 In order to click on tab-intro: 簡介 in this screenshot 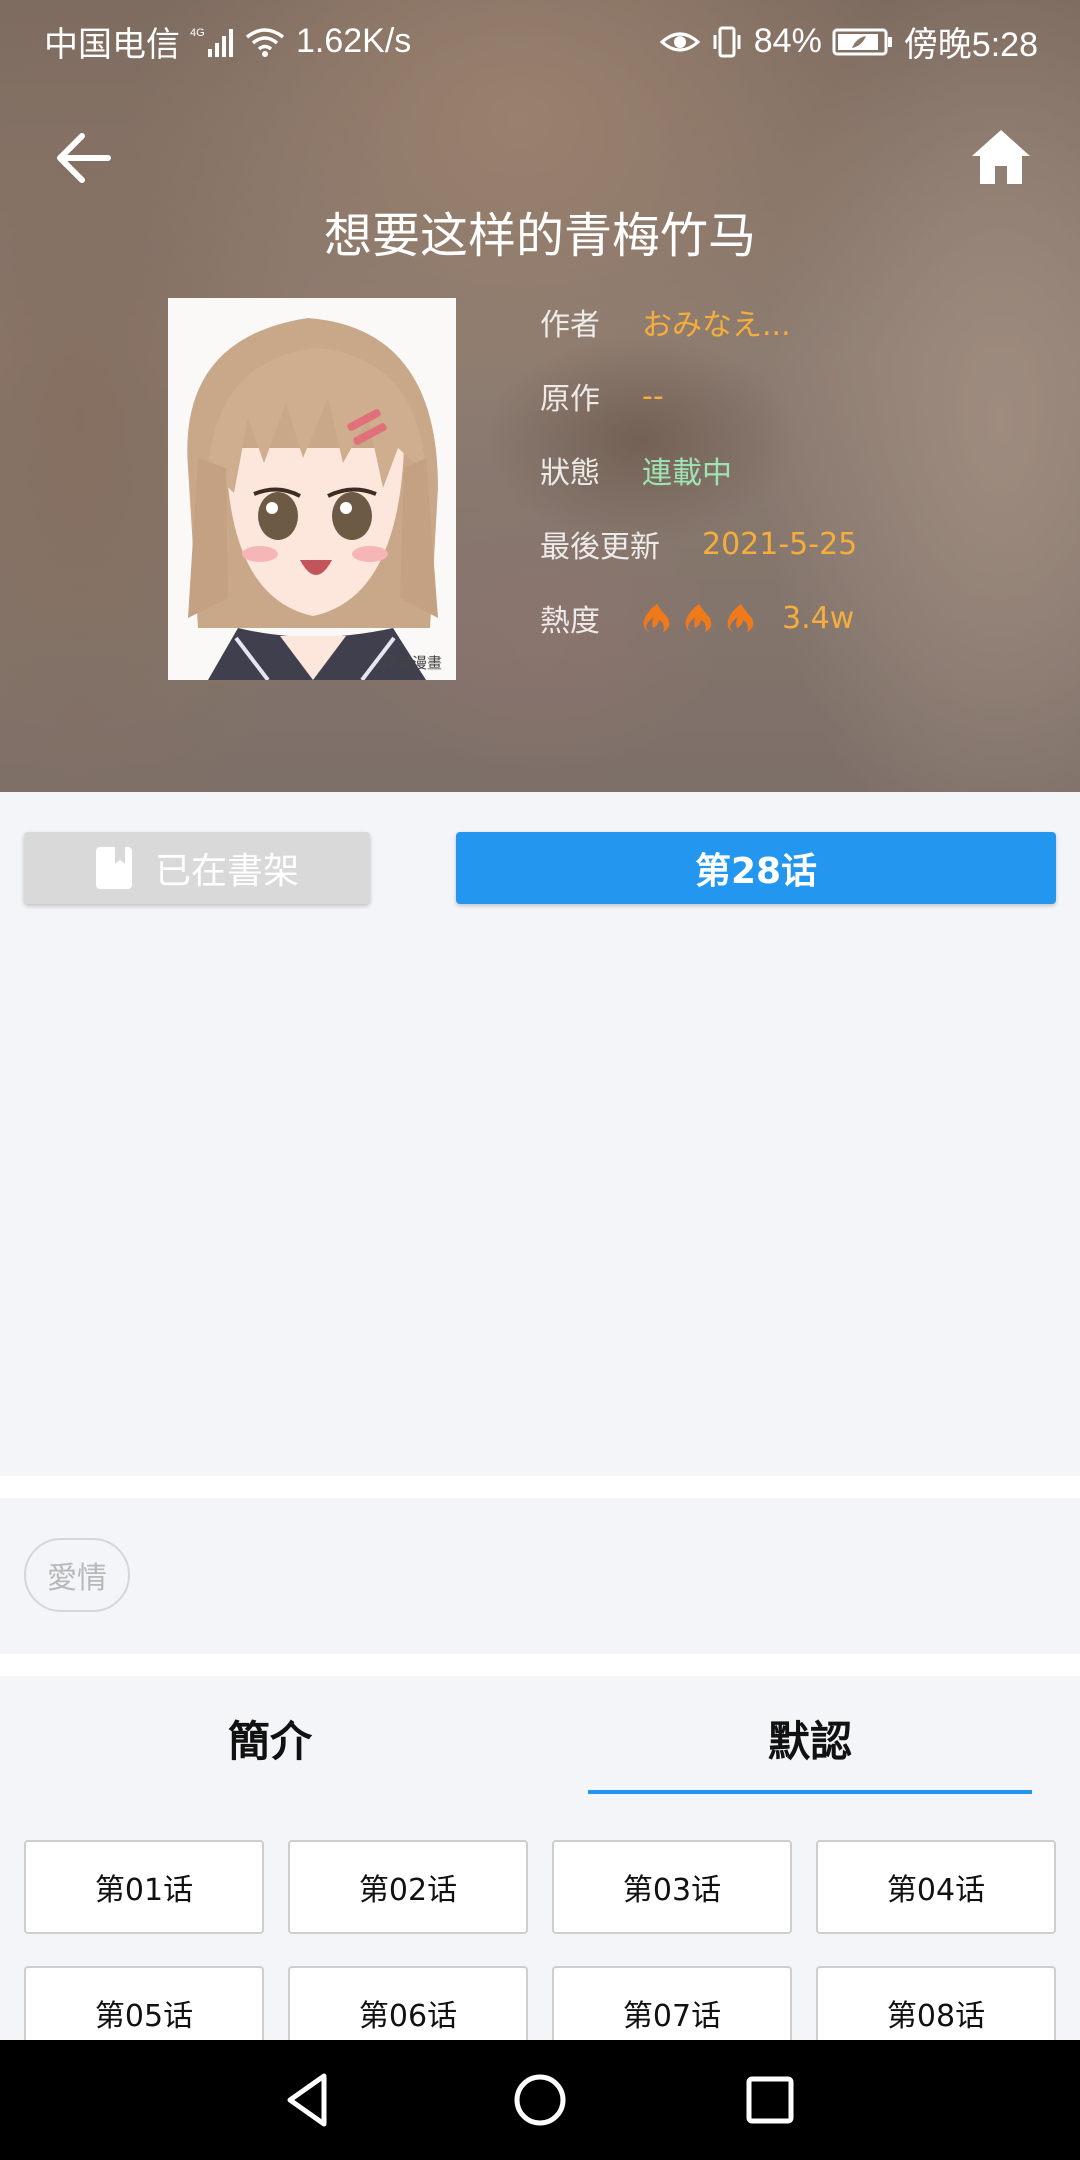, I will do `click(270, 1741)`.